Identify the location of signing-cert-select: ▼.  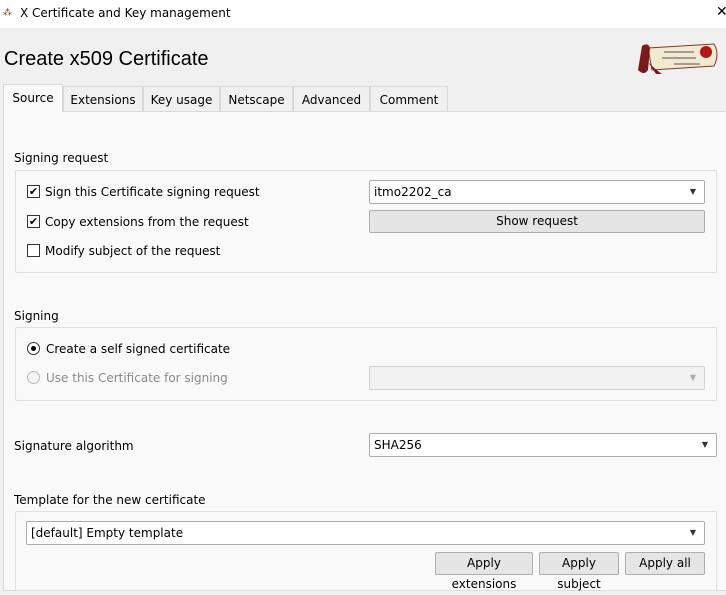
(537, 378).